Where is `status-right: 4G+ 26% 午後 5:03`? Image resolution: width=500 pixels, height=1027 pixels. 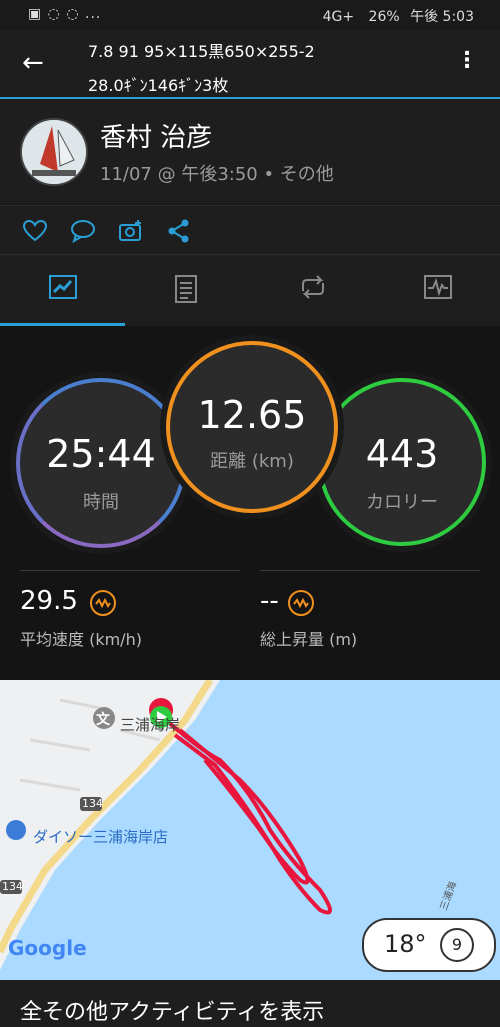
status-right: 4G+ 26% 午後 5:03 is located at coordinates (398, 16).